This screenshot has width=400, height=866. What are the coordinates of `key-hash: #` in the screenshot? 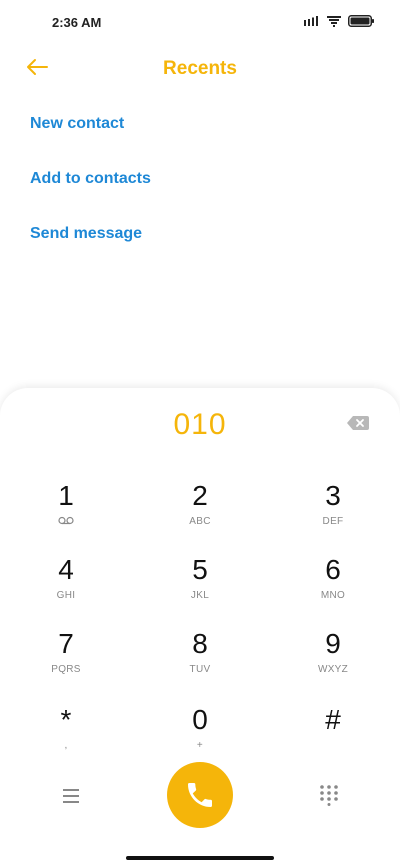 It's located at (333, 735).